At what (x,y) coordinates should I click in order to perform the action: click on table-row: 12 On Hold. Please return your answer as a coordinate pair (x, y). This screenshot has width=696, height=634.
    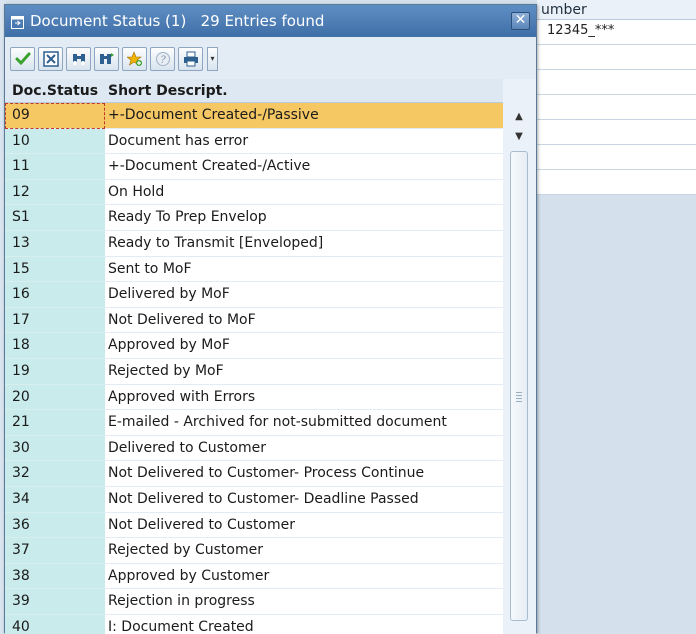
    Looking at the image, I should click on (254, 192).